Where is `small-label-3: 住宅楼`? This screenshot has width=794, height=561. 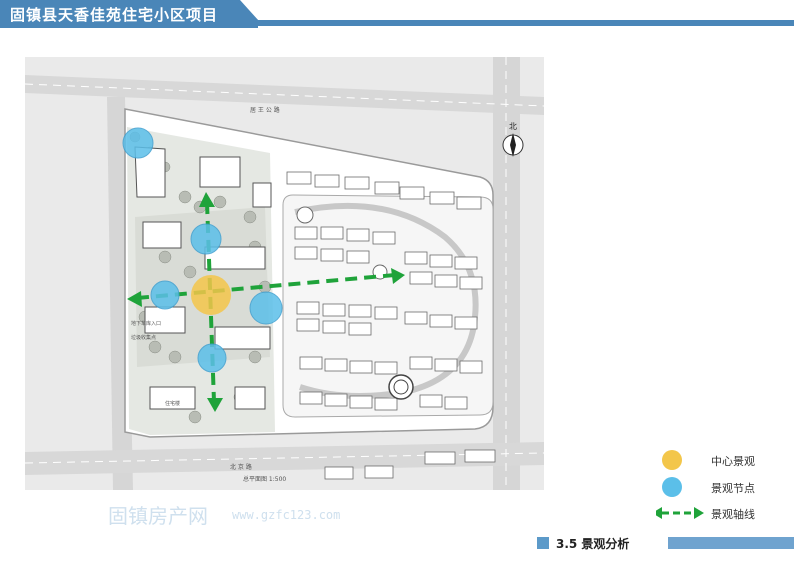
small-label-3: 住宅楼 is located at coordinates (172, 403).